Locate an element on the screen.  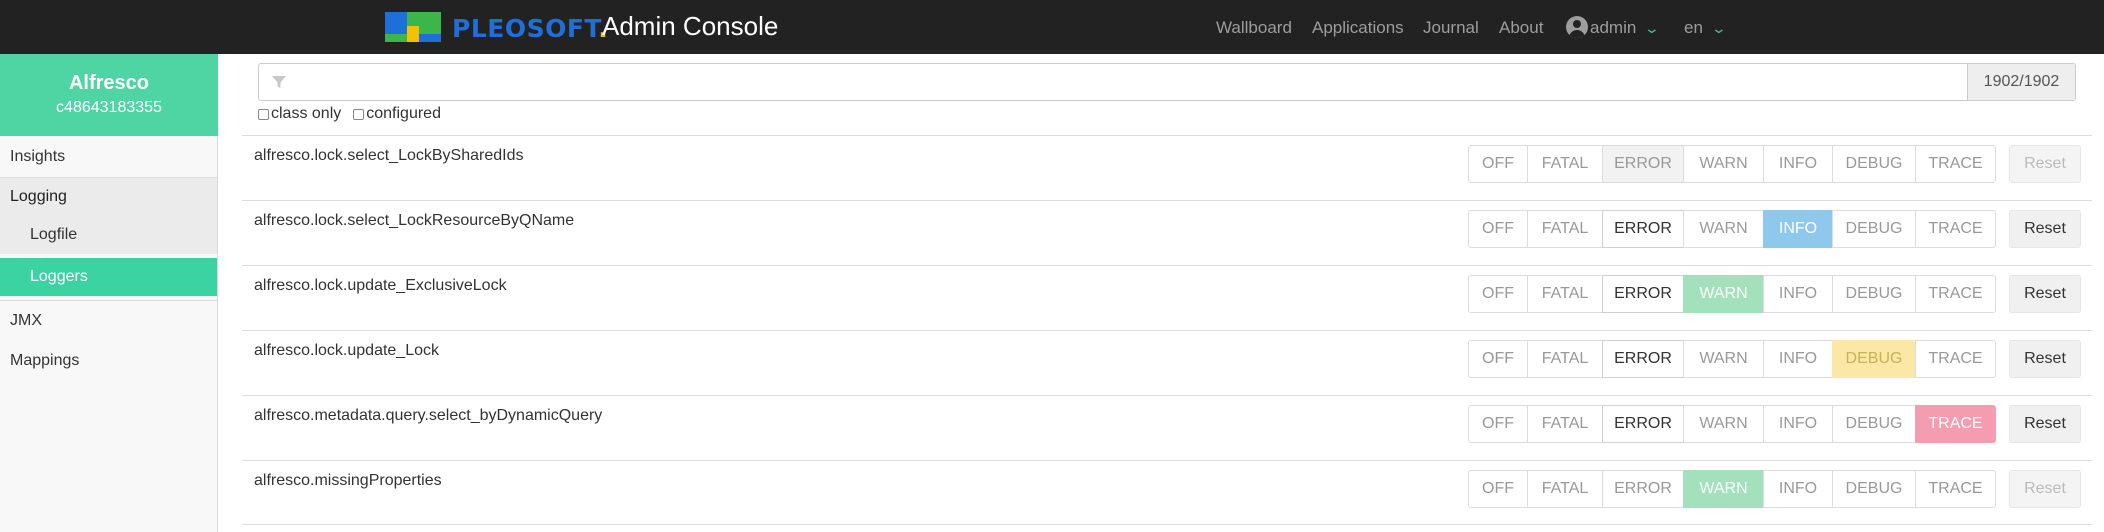
logger-name: alfresco.lock.select_LockBySharedIds is located at coordinates (389, 155).